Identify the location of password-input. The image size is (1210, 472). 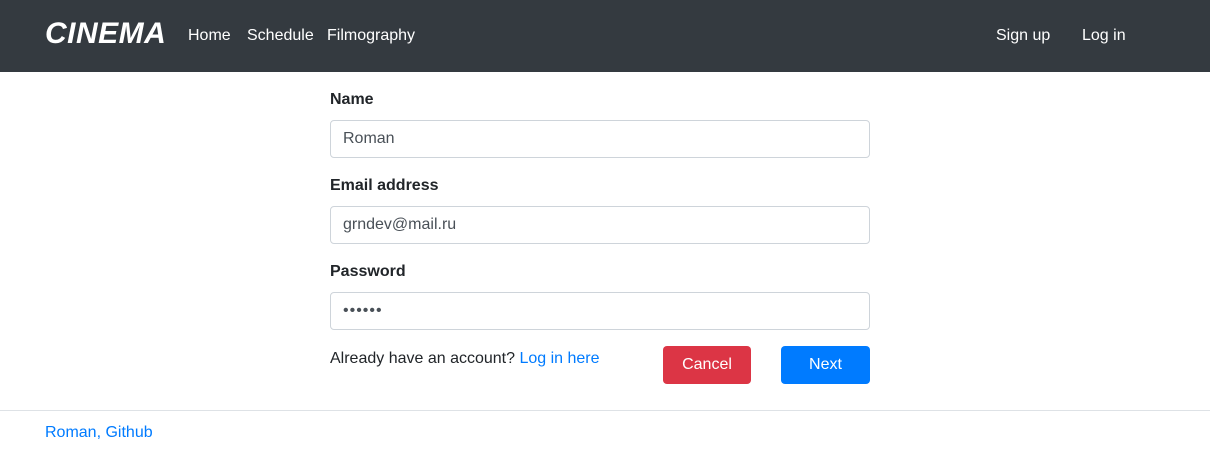
(600, 311).